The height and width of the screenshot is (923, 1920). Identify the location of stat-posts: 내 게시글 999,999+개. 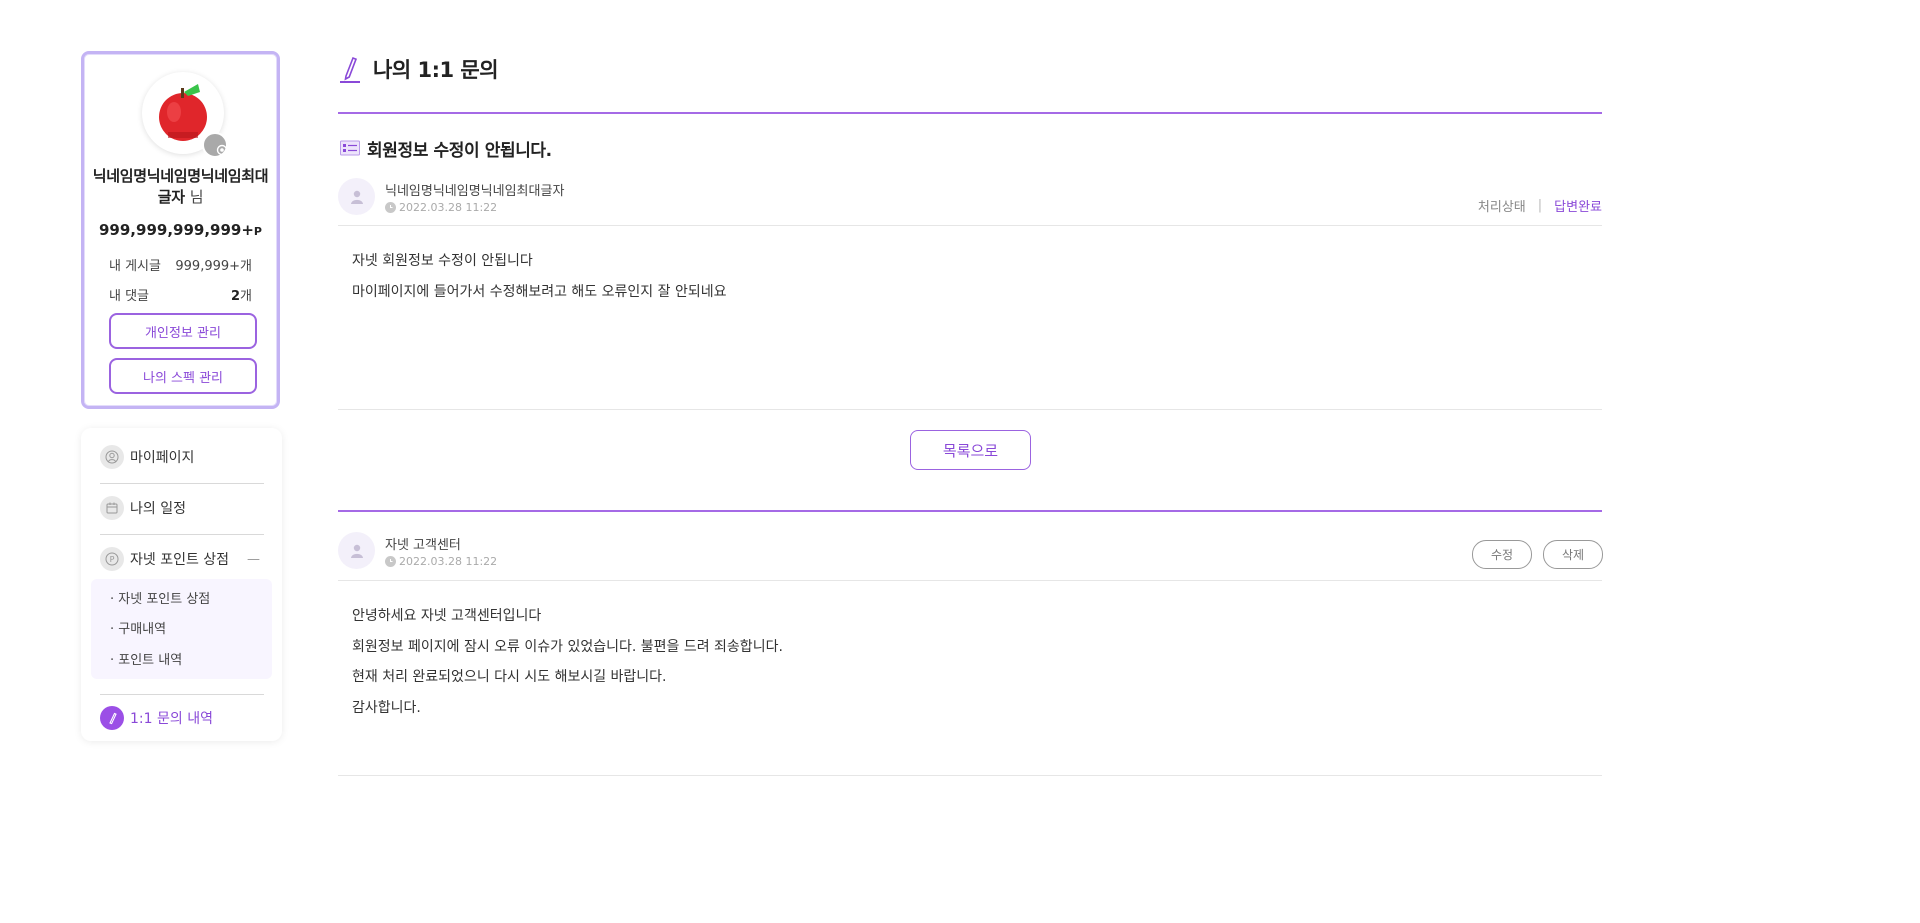
(180, 264).